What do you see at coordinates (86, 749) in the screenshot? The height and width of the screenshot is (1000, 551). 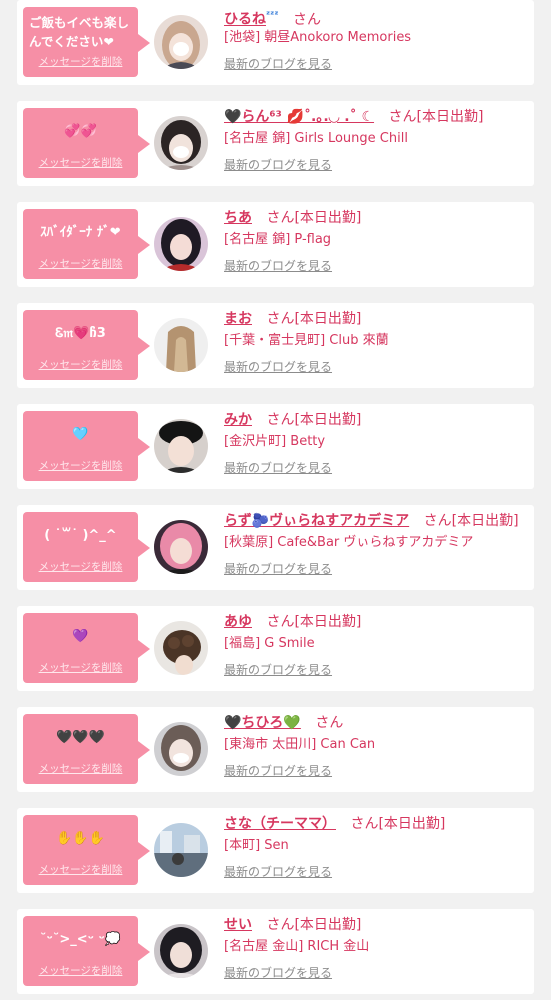 I see `message-bubble: 🖤🖤🖤 メッセージを削除` at bounding box center [86, 749].